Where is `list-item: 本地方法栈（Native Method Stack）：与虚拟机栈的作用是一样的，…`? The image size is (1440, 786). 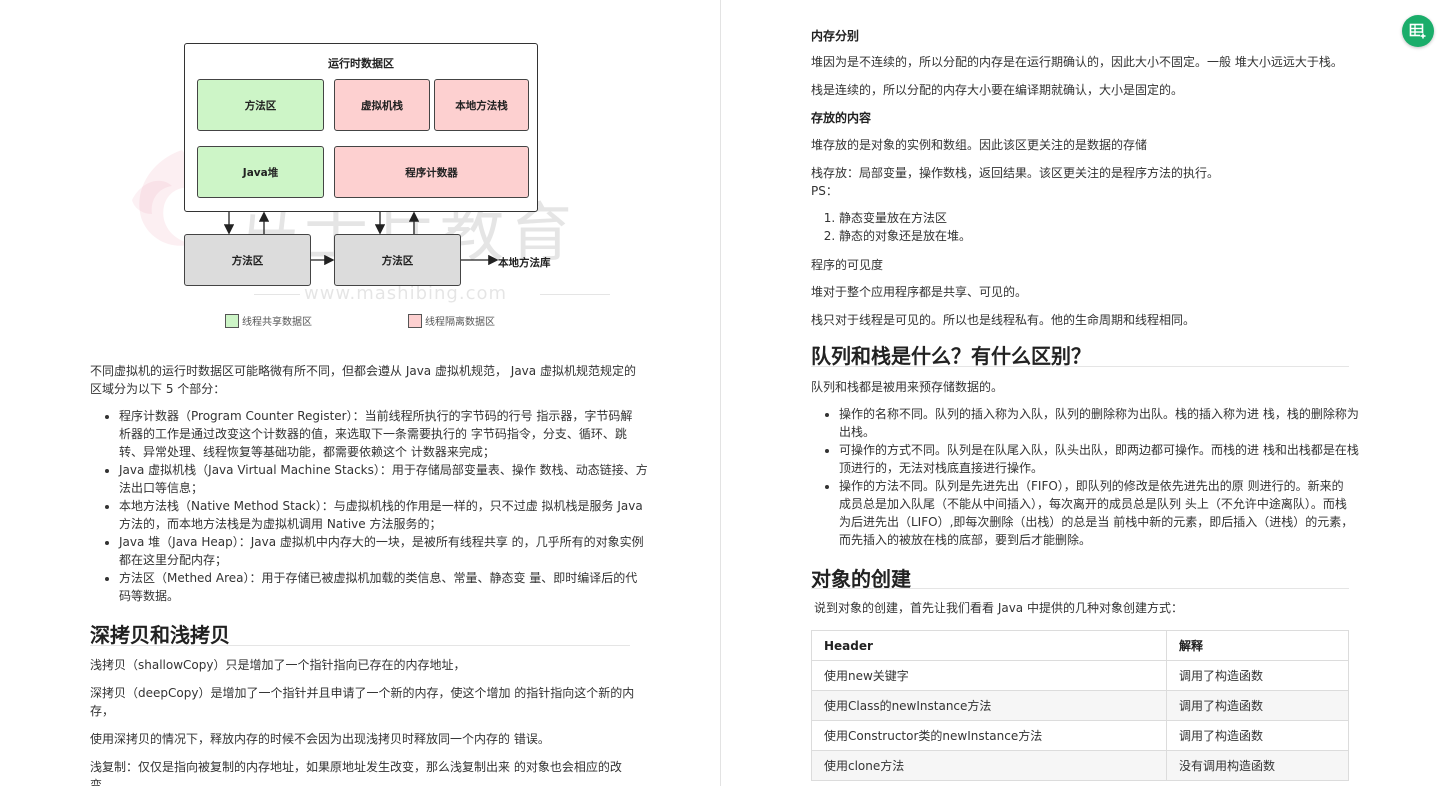
list-item: 本地方法栈（Native Method Stack）：与虚拟机栈的作用是一样的，… is located at coordinates (389, 515).